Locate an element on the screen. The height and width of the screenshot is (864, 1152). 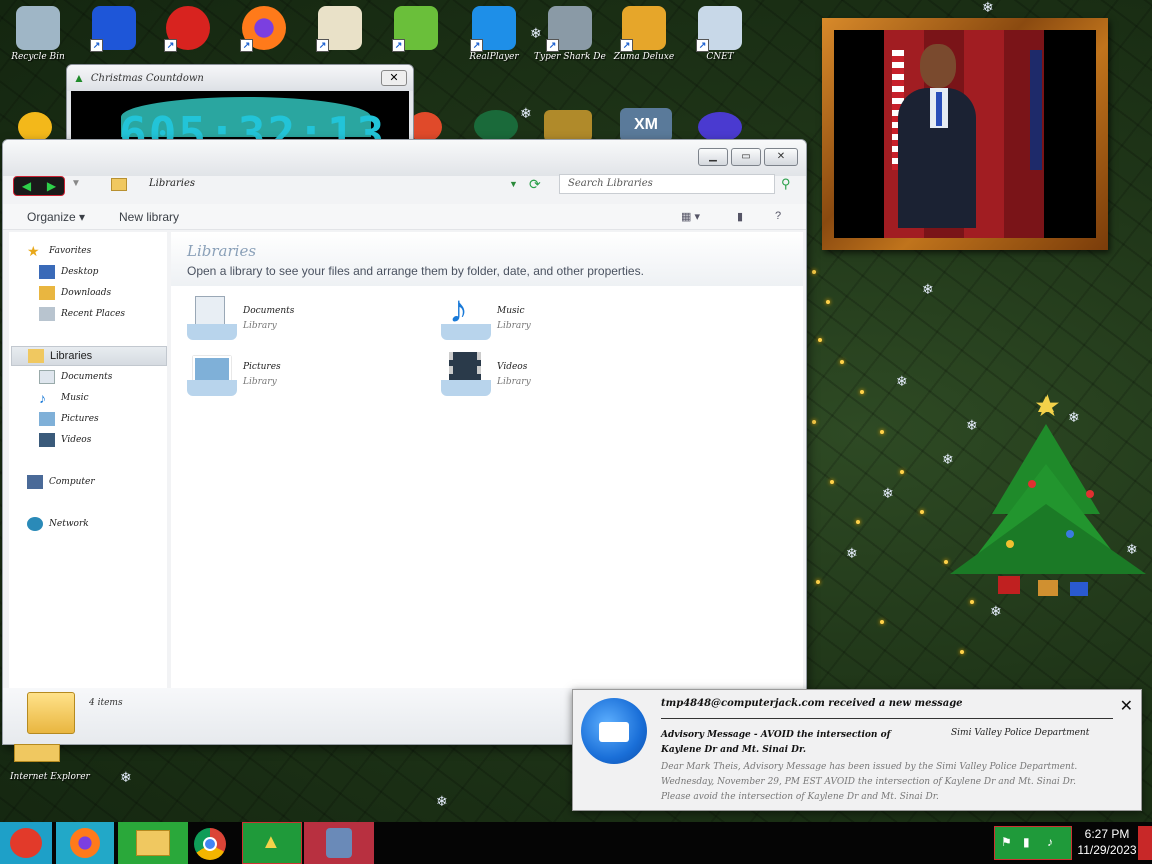
organize-button: Organize ▾ is located at coordinates (56, 217).